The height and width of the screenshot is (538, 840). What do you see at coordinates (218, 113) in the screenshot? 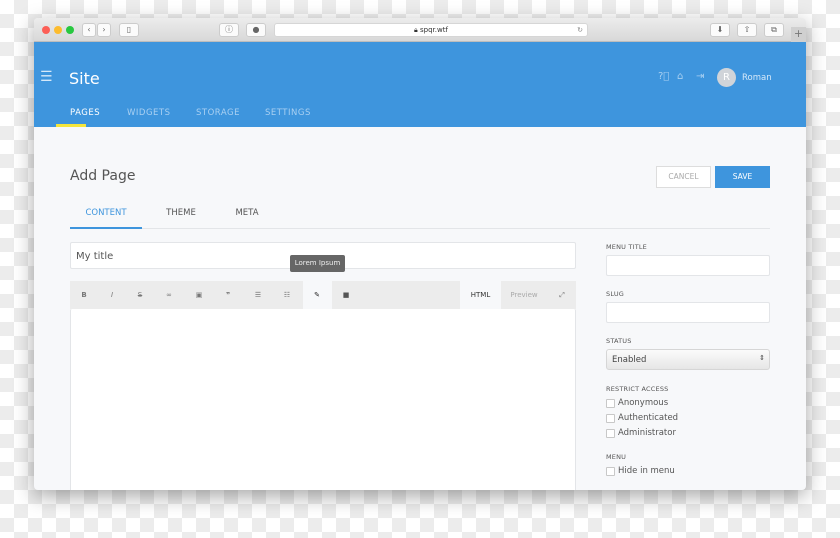
I see `nav-storage: STORAGE` at bounding box center [218, 113].